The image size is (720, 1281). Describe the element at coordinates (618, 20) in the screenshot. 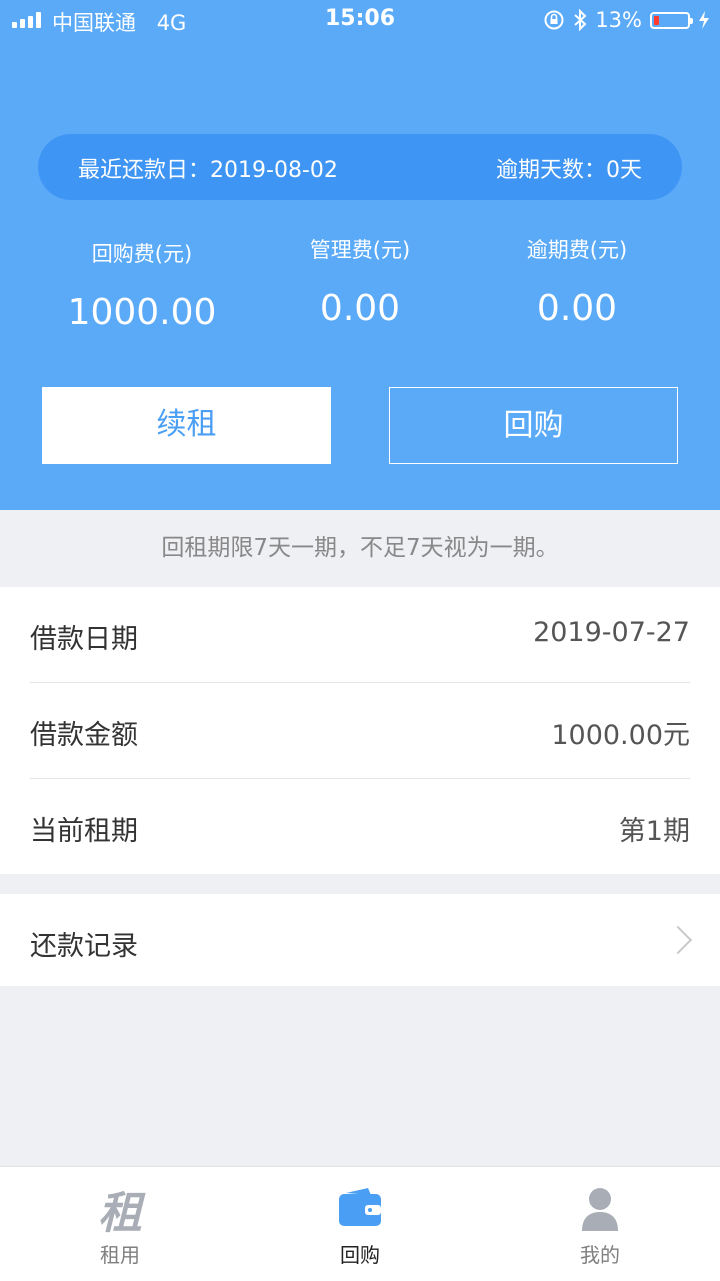

I see `battery-percent: 13%` at that location.